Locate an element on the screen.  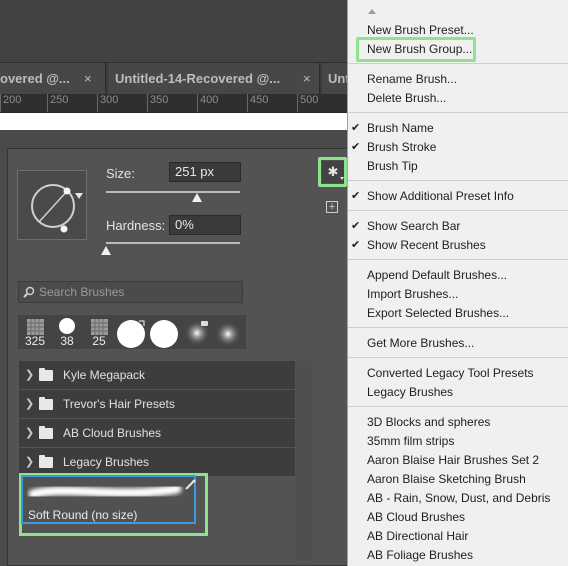
menu-item: AB - Rain, Snow, Dust, and Debris is located at coordinates (458, 498).